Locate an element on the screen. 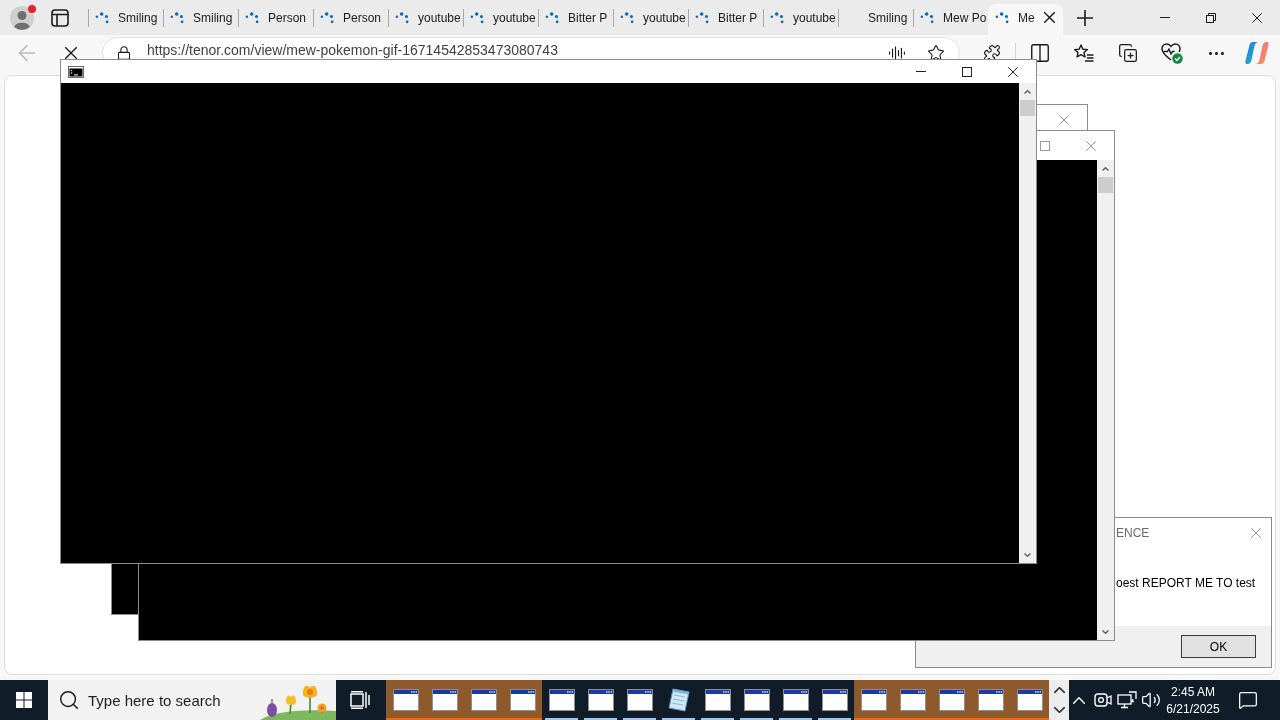  restore-icon is located at coordinates (1211, 17).